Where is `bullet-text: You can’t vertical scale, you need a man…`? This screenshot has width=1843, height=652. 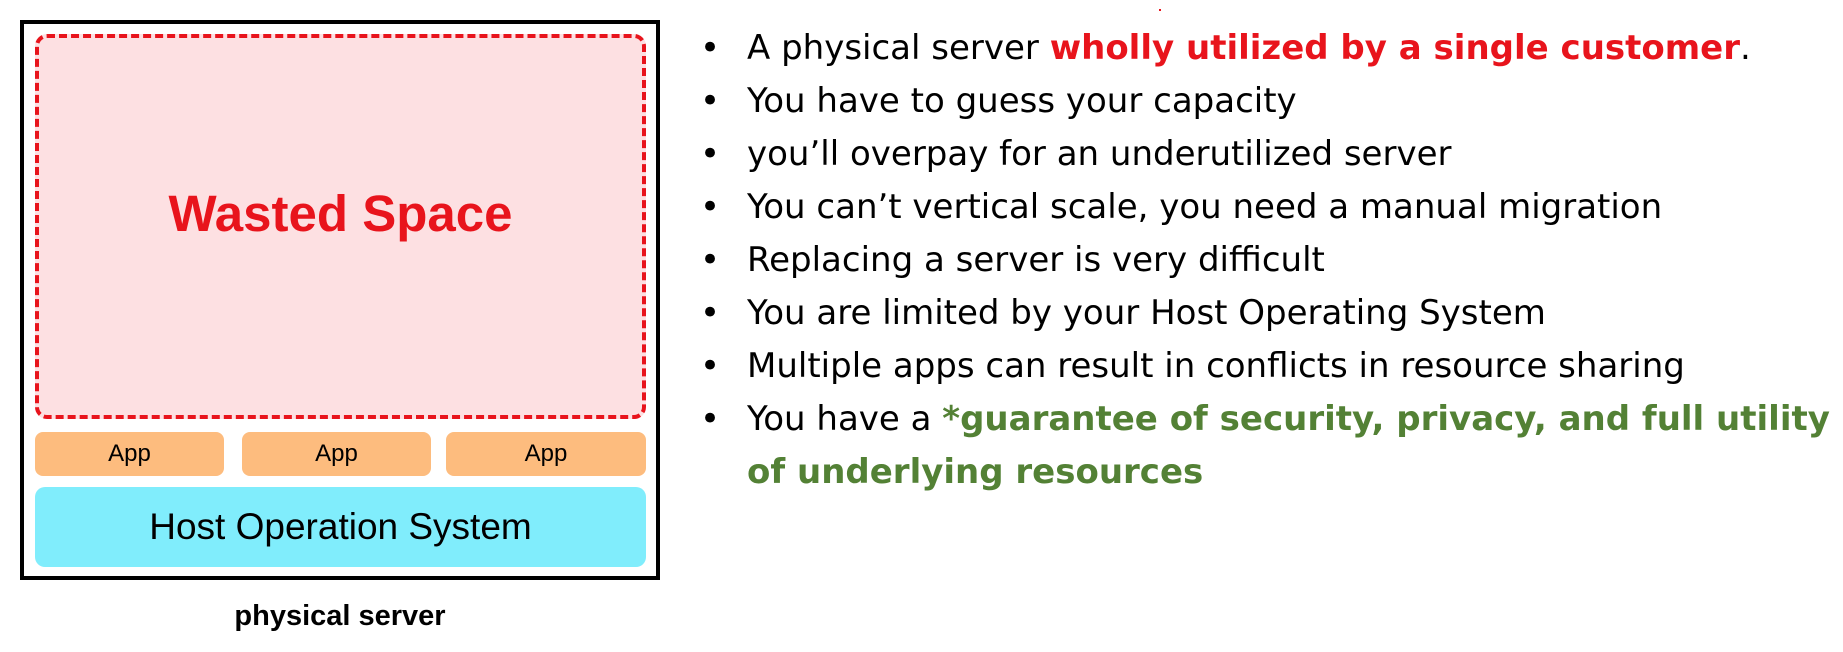
bullet-text: You can’t vertical scale, you need a man… is located at coordinates (1205, 207).